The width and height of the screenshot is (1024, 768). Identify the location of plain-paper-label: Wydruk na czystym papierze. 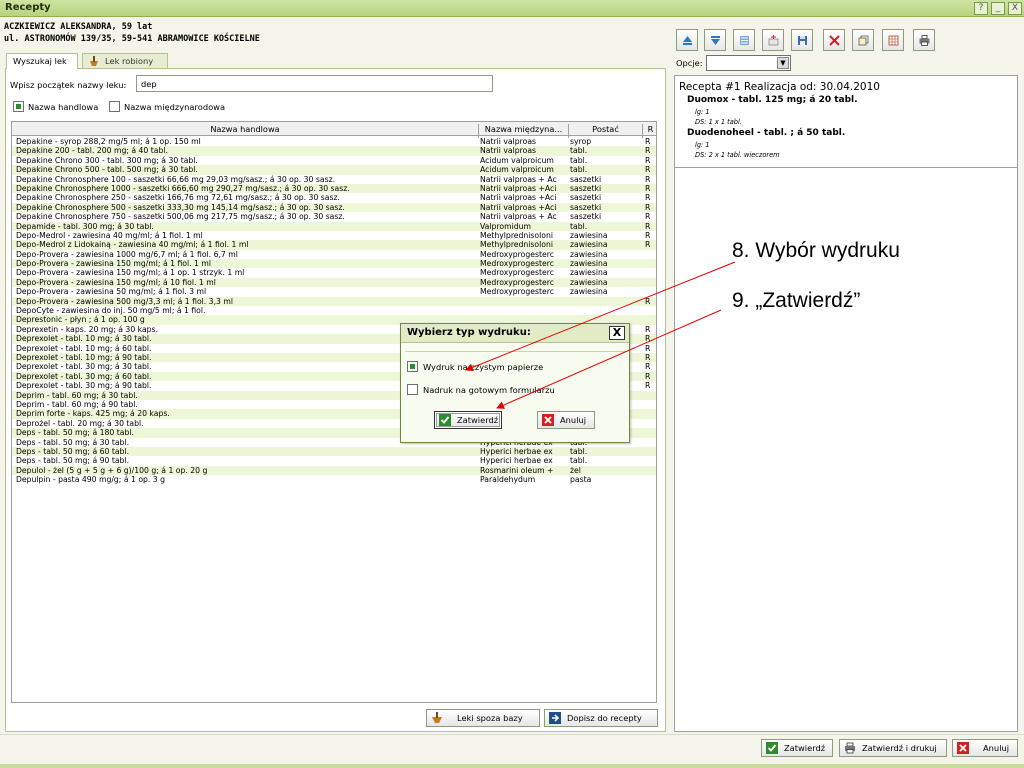
(483, 367).